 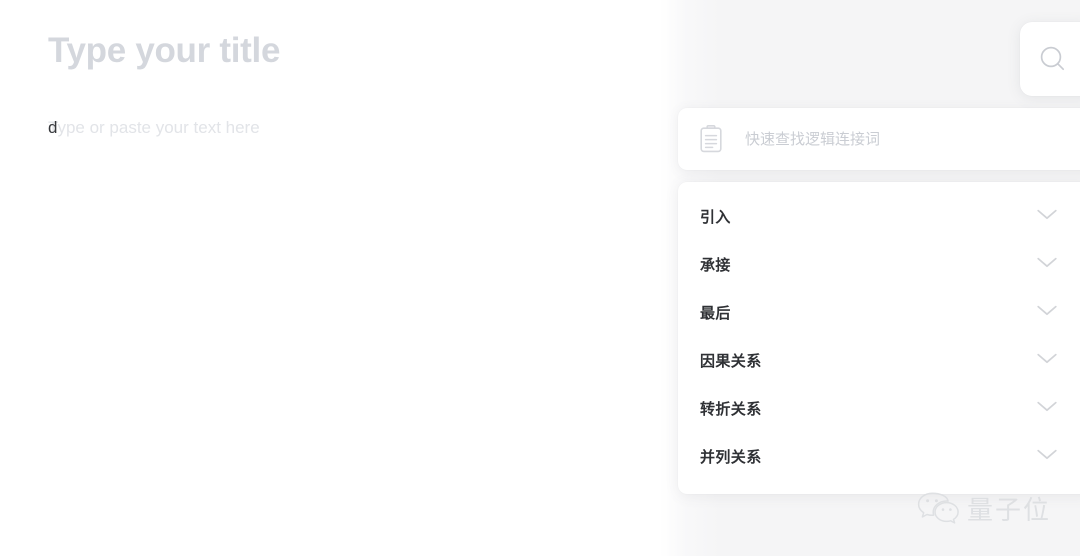 What do you see at coordinates (1053, 59) in the screenshot?
I see `search-icon` at bounding box center [1053, 59].